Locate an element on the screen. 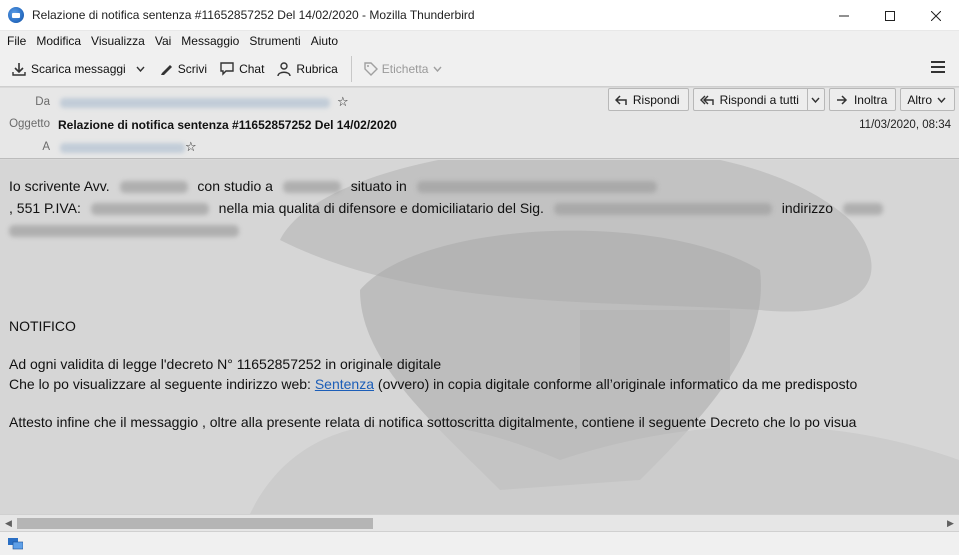 The width and height of the screenshot is (959, 555). from-address-redacted is located at coordinates (195, 103).